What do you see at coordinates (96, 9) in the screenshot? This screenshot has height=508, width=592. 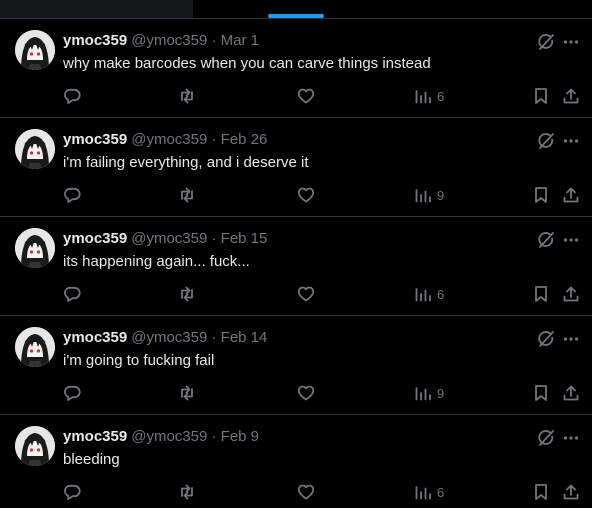 I see `tab-previous` at bounding box center [96, 9].